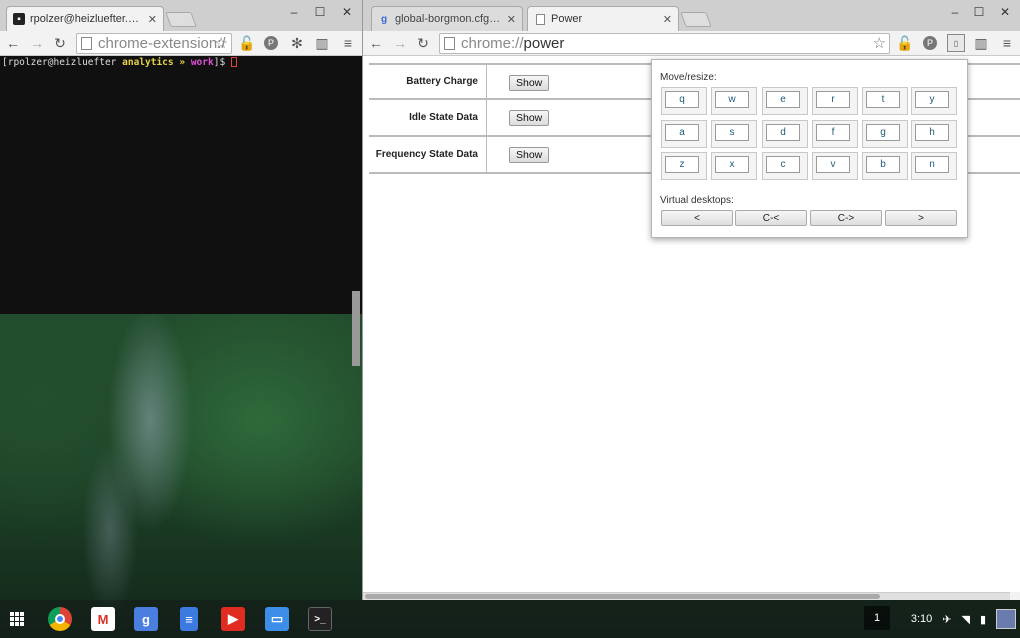 The height and width of the screenshot is (638, 1020). What do you see at coordinates (356, 328) in the screenshot?
I see `terminal-scrollbar` at bounding box center [356, 328].